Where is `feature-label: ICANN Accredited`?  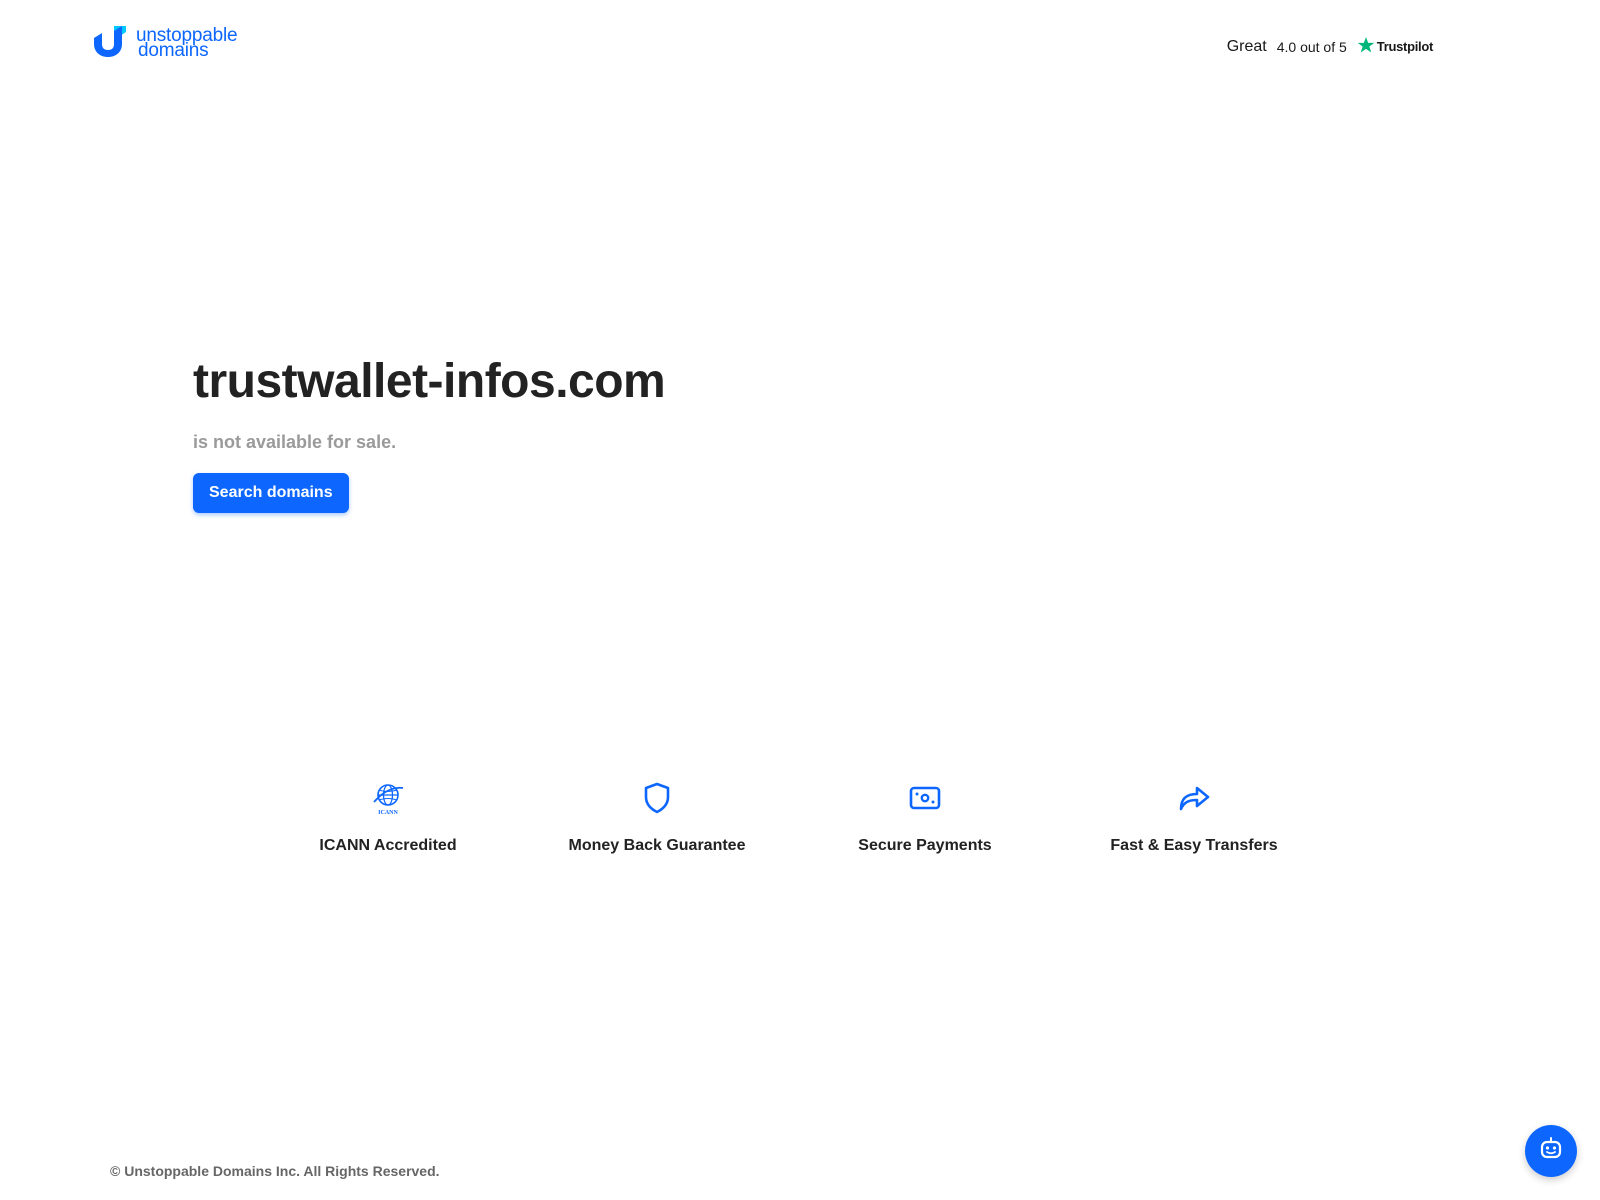
feature-label: ICANN Accredited is located at coordinates (388, 845).